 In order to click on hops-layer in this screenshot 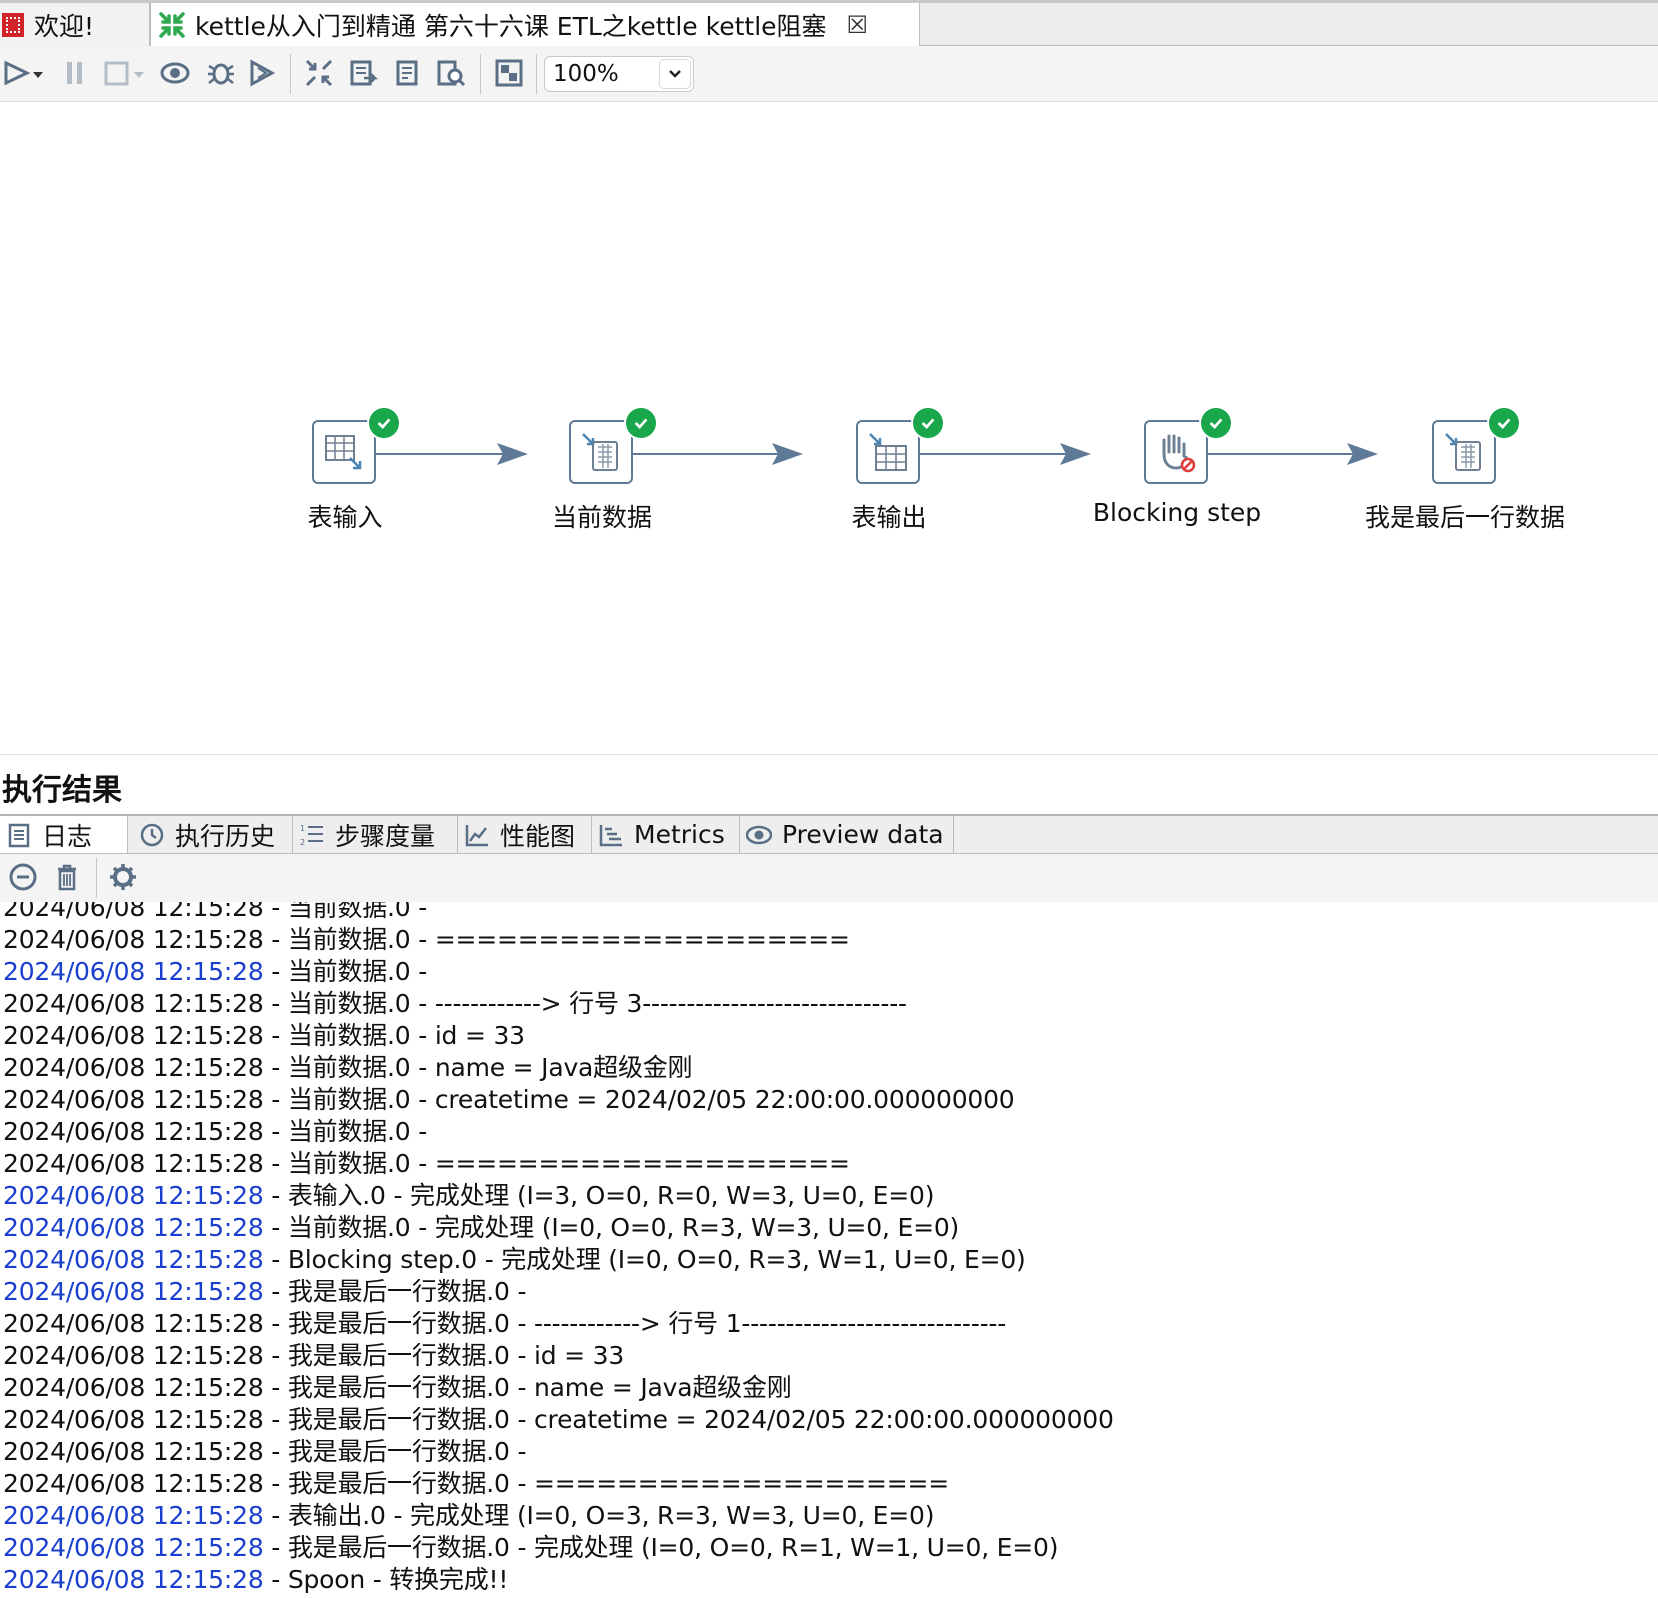, I will do `click(877, 454)`.